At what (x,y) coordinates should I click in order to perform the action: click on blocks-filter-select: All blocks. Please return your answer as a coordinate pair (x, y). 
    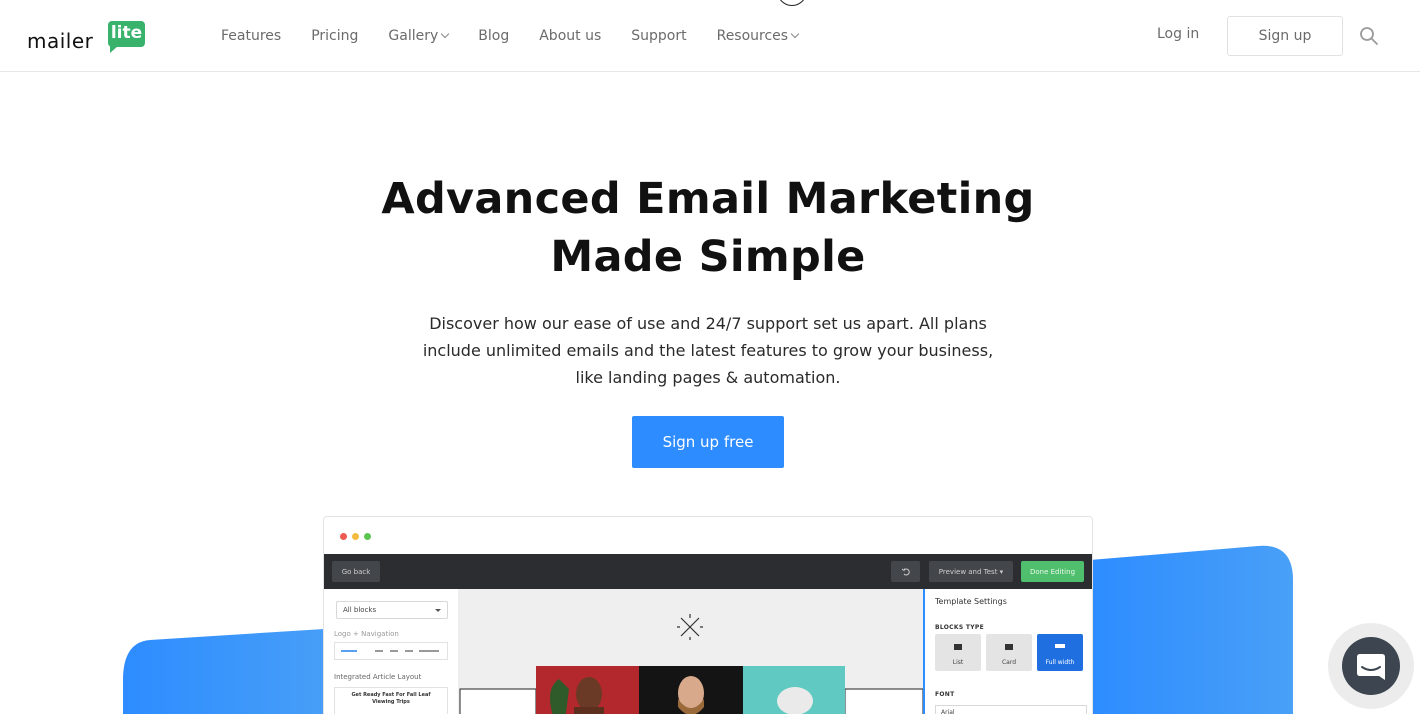
    Looking at the image, I should click on (392, 610).